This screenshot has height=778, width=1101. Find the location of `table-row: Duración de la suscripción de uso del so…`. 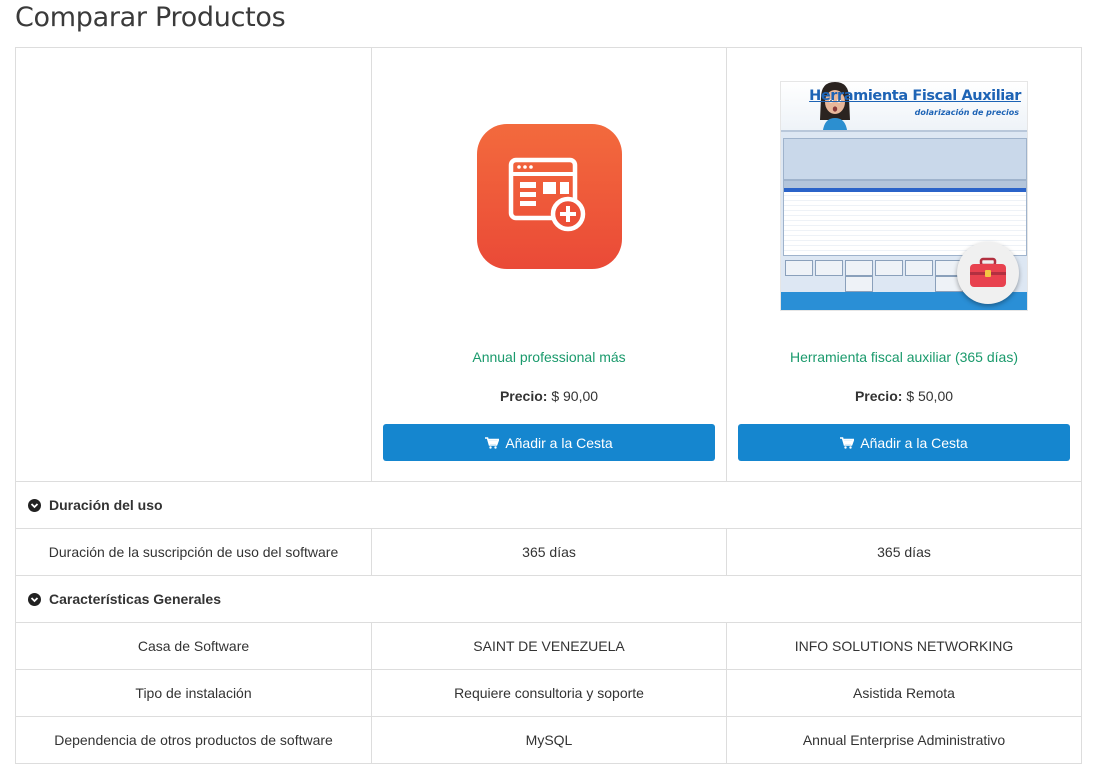

table-row: Duración de la suscripción de uso del so… is located at coordinates (548, 552).